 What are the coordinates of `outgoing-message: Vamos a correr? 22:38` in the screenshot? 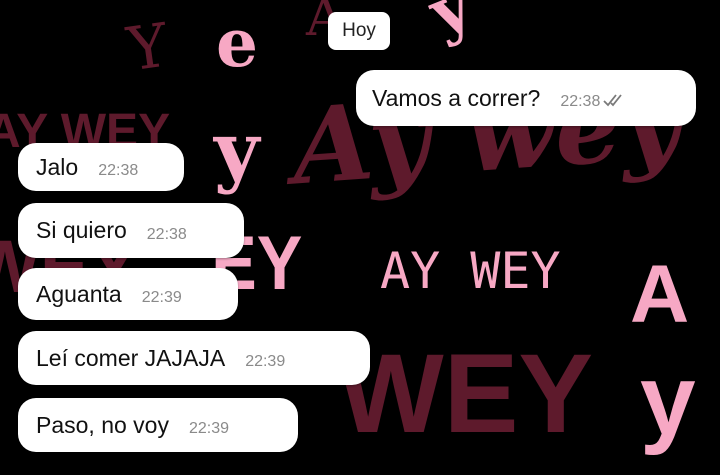 It's located at (526, 98).